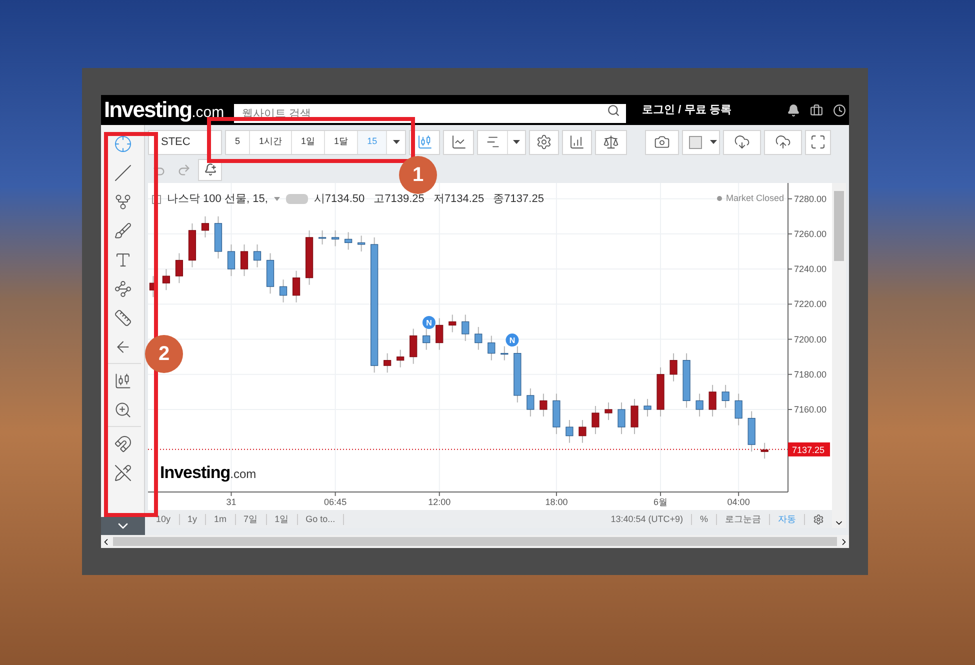 This screenshot has width=975, height=665. What do you see at coordinates (217, 199) in the screenshot?
I see `symbol-title: 나스닥 100 선물, 15,` at bounding box center [217, 199].